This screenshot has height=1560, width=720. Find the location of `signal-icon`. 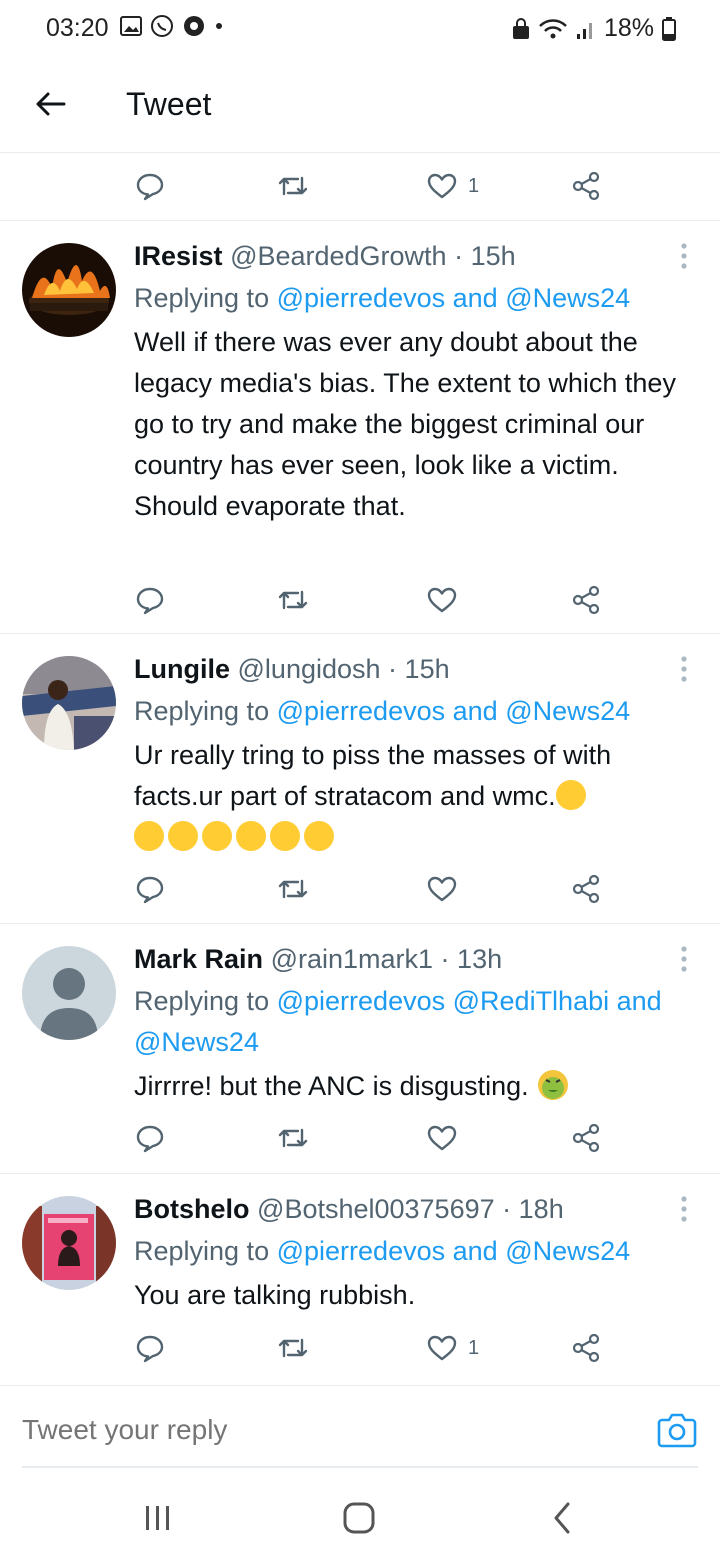

signal-icon is located at coordinates (584, 30).